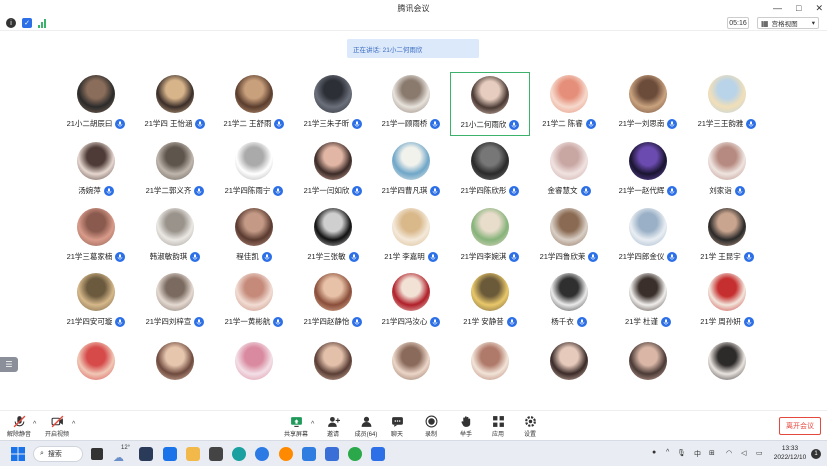 The image size is (827, 466). I want to click on microphone-icon: 🎙, so click(681, 453).